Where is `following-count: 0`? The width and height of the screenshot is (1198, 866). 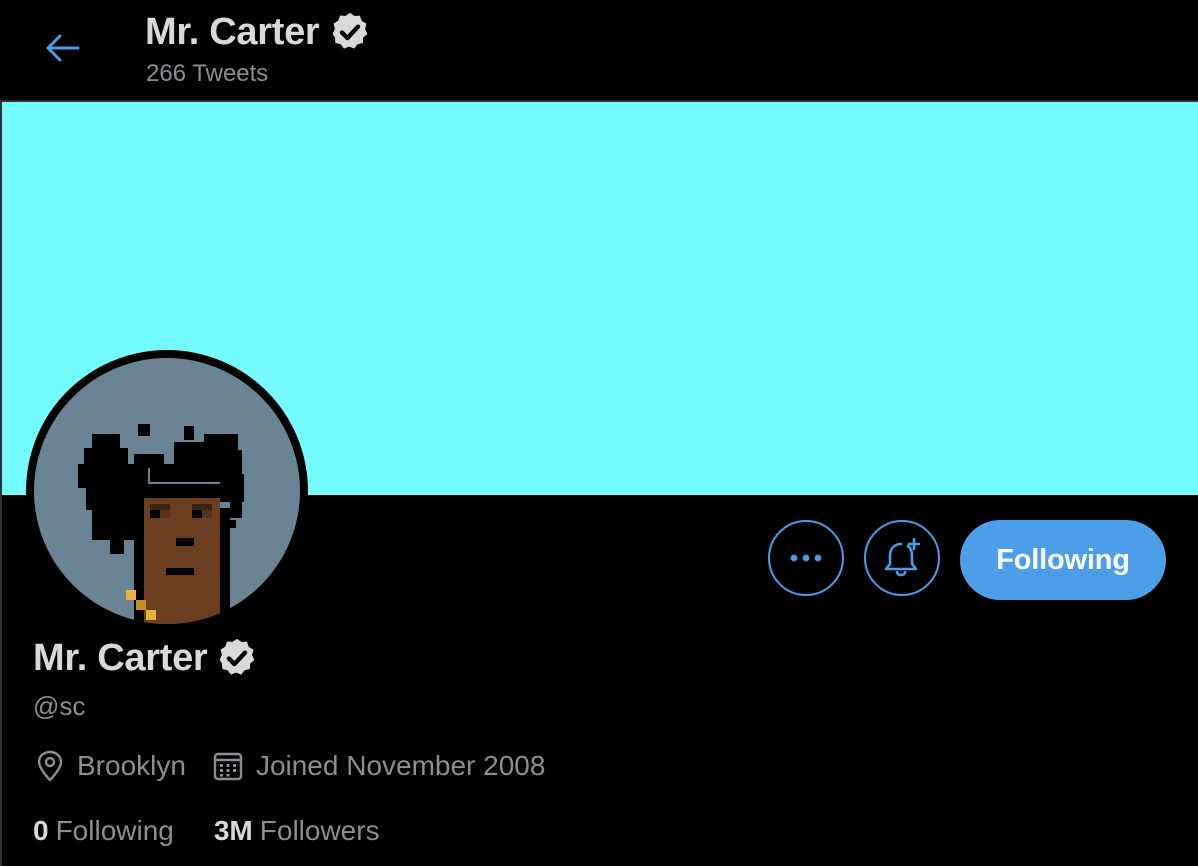 following-count: 0 is located at coordinates (41, 830).